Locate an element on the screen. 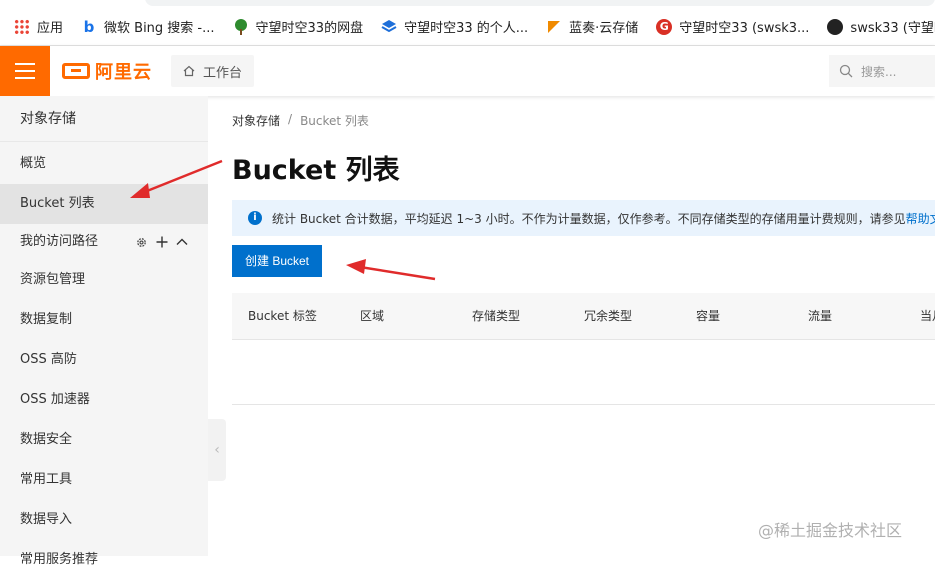  sidebar-item-data-security: 数据安全 is located at coordinates (104, 440).